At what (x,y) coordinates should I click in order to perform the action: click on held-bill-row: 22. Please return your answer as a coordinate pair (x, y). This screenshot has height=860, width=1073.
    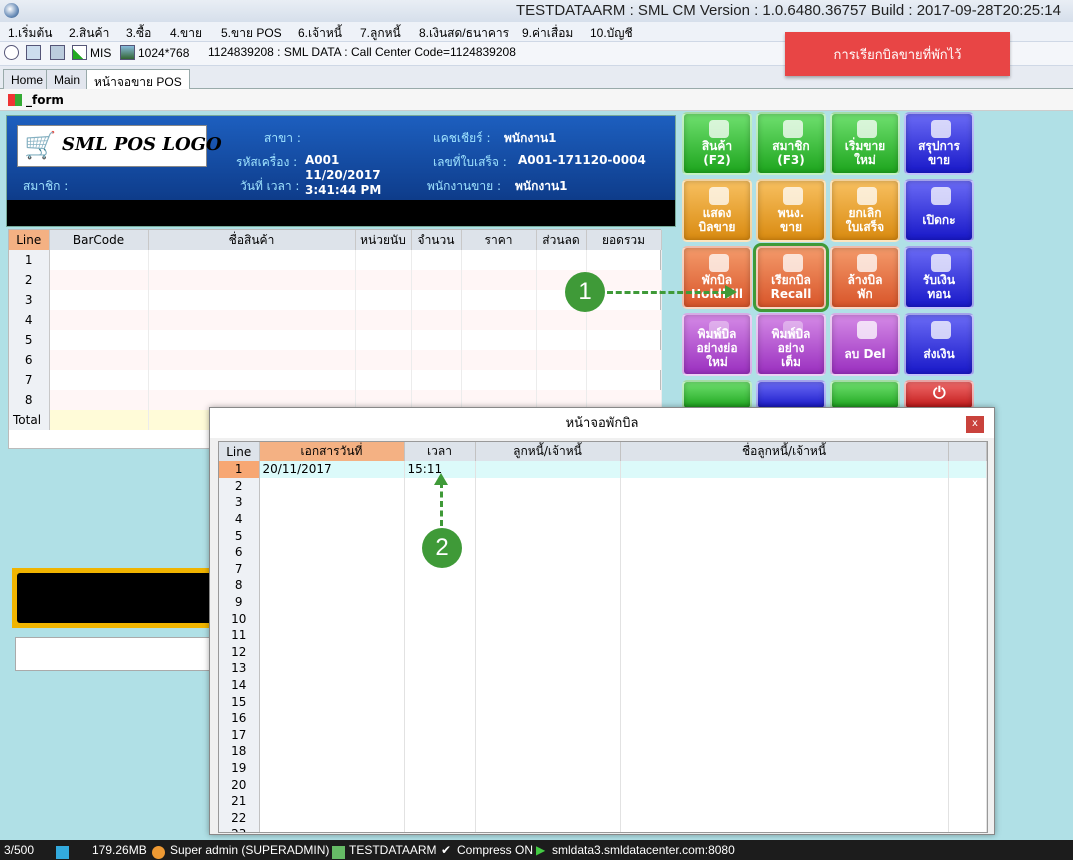
    Looking at the image, I should click on (603, 818).